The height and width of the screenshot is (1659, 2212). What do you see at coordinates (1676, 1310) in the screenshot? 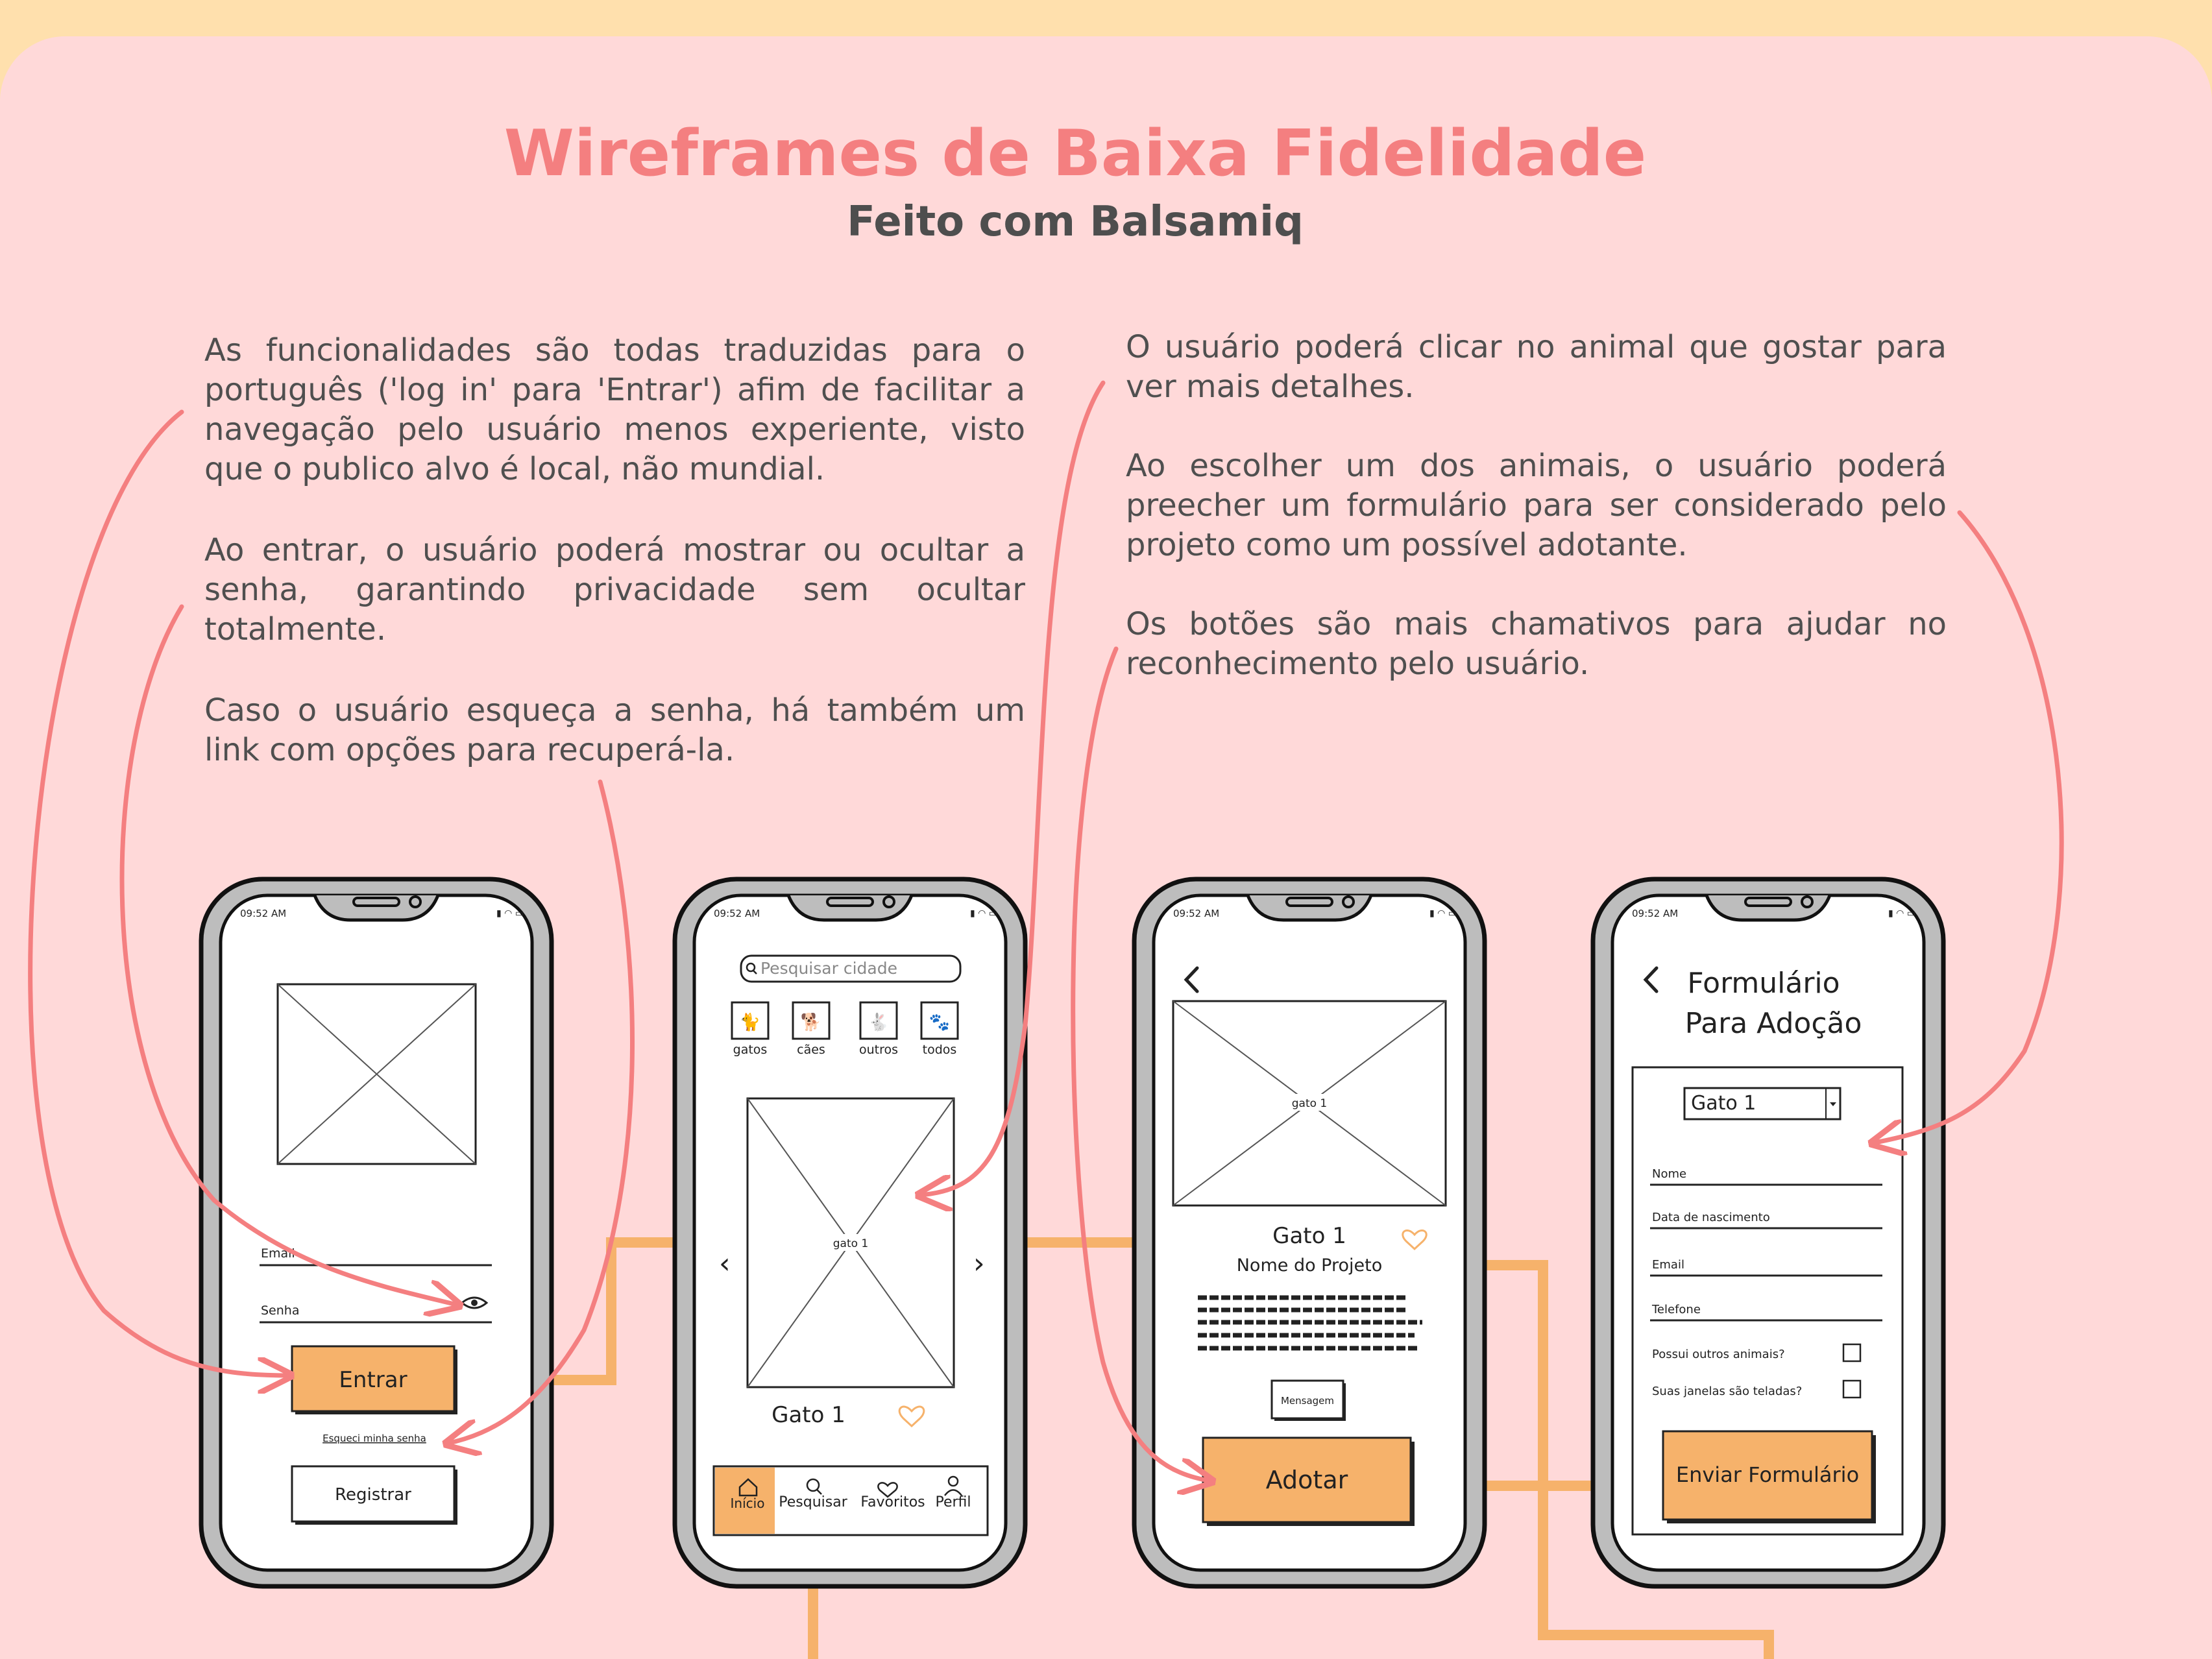
I see `field-label: Telefone` at bounding box center [1676, 1310].